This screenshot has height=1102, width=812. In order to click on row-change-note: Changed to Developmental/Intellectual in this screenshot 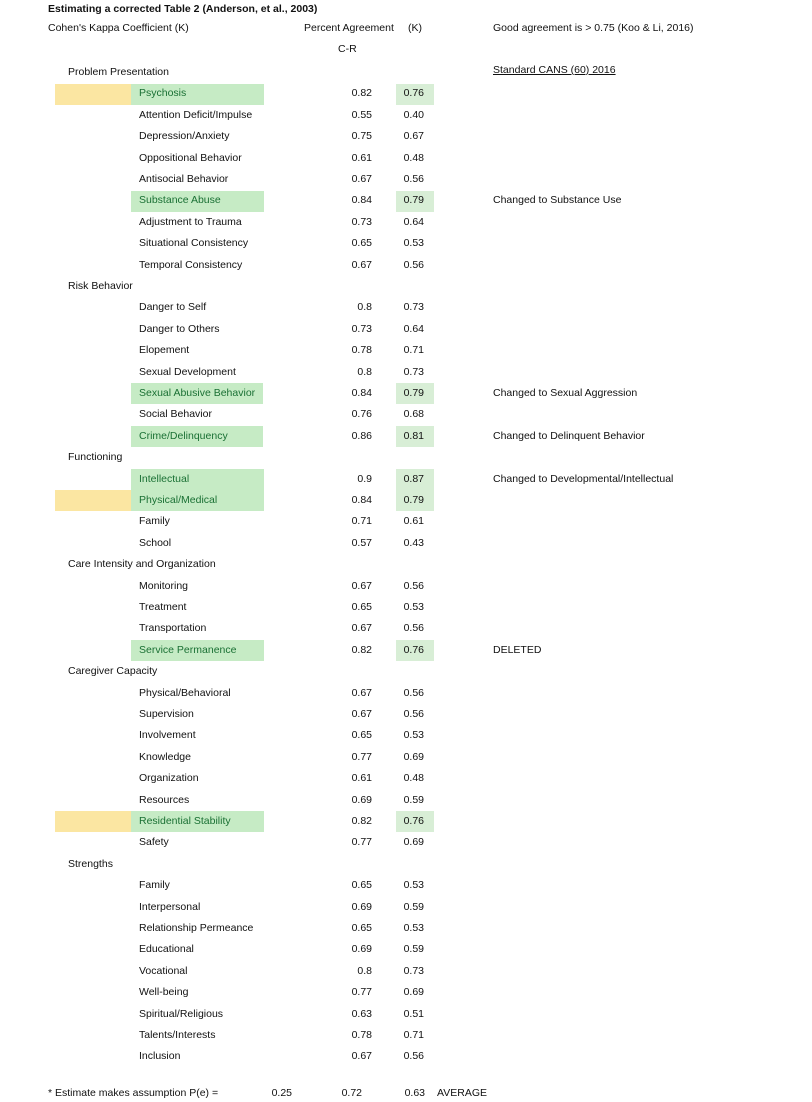, I will do `click(583, 479)`.